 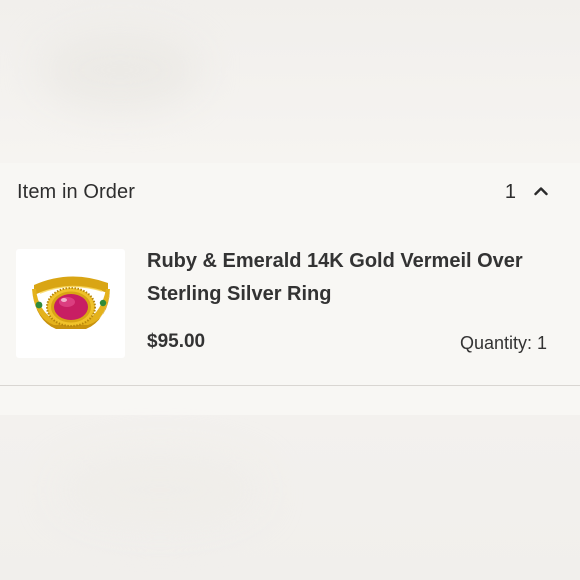 I want to click on order-summary-title: Item in Order, so click(x=76, y=192).